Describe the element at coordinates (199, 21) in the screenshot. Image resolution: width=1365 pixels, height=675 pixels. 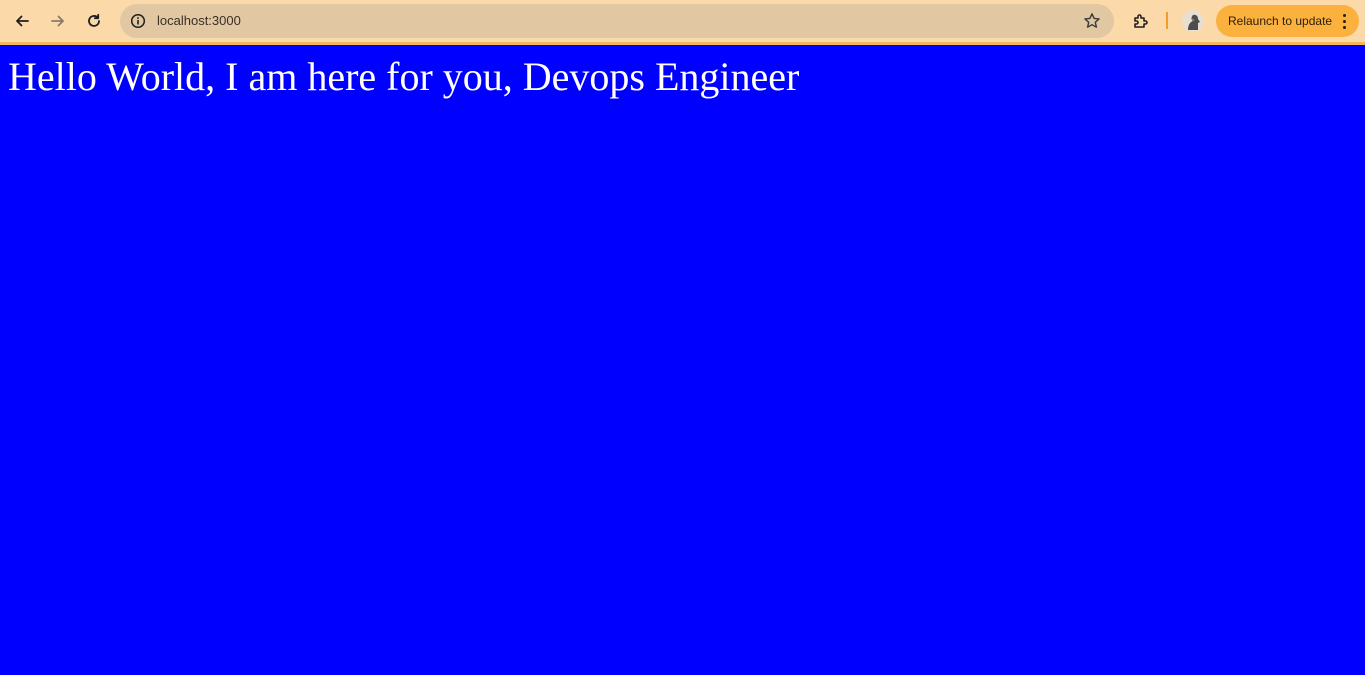
I see `url-text: localhost:3000` at that location.